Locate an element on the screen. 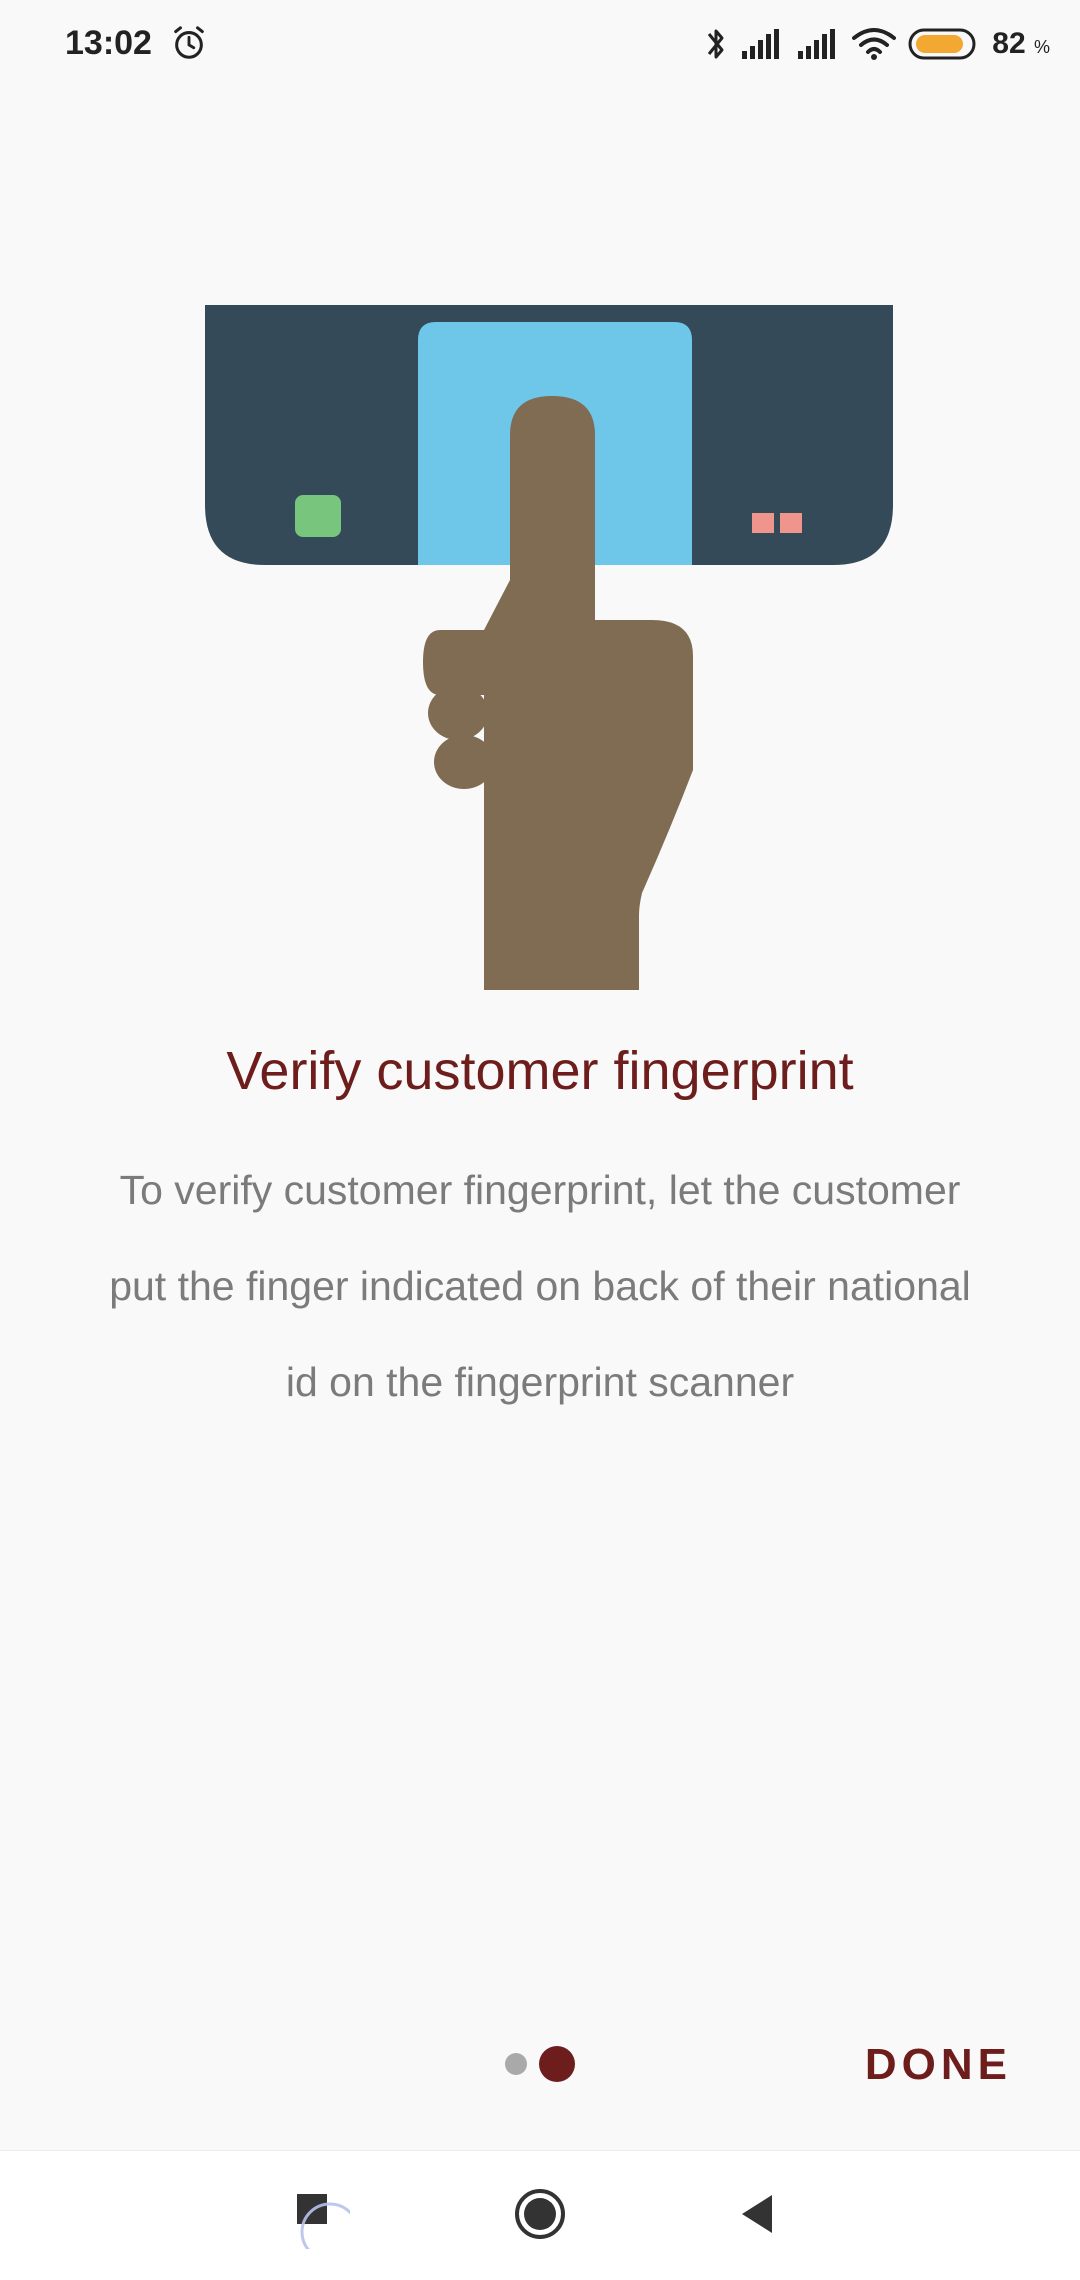  battery-icon is located at coordinates (942, 44).